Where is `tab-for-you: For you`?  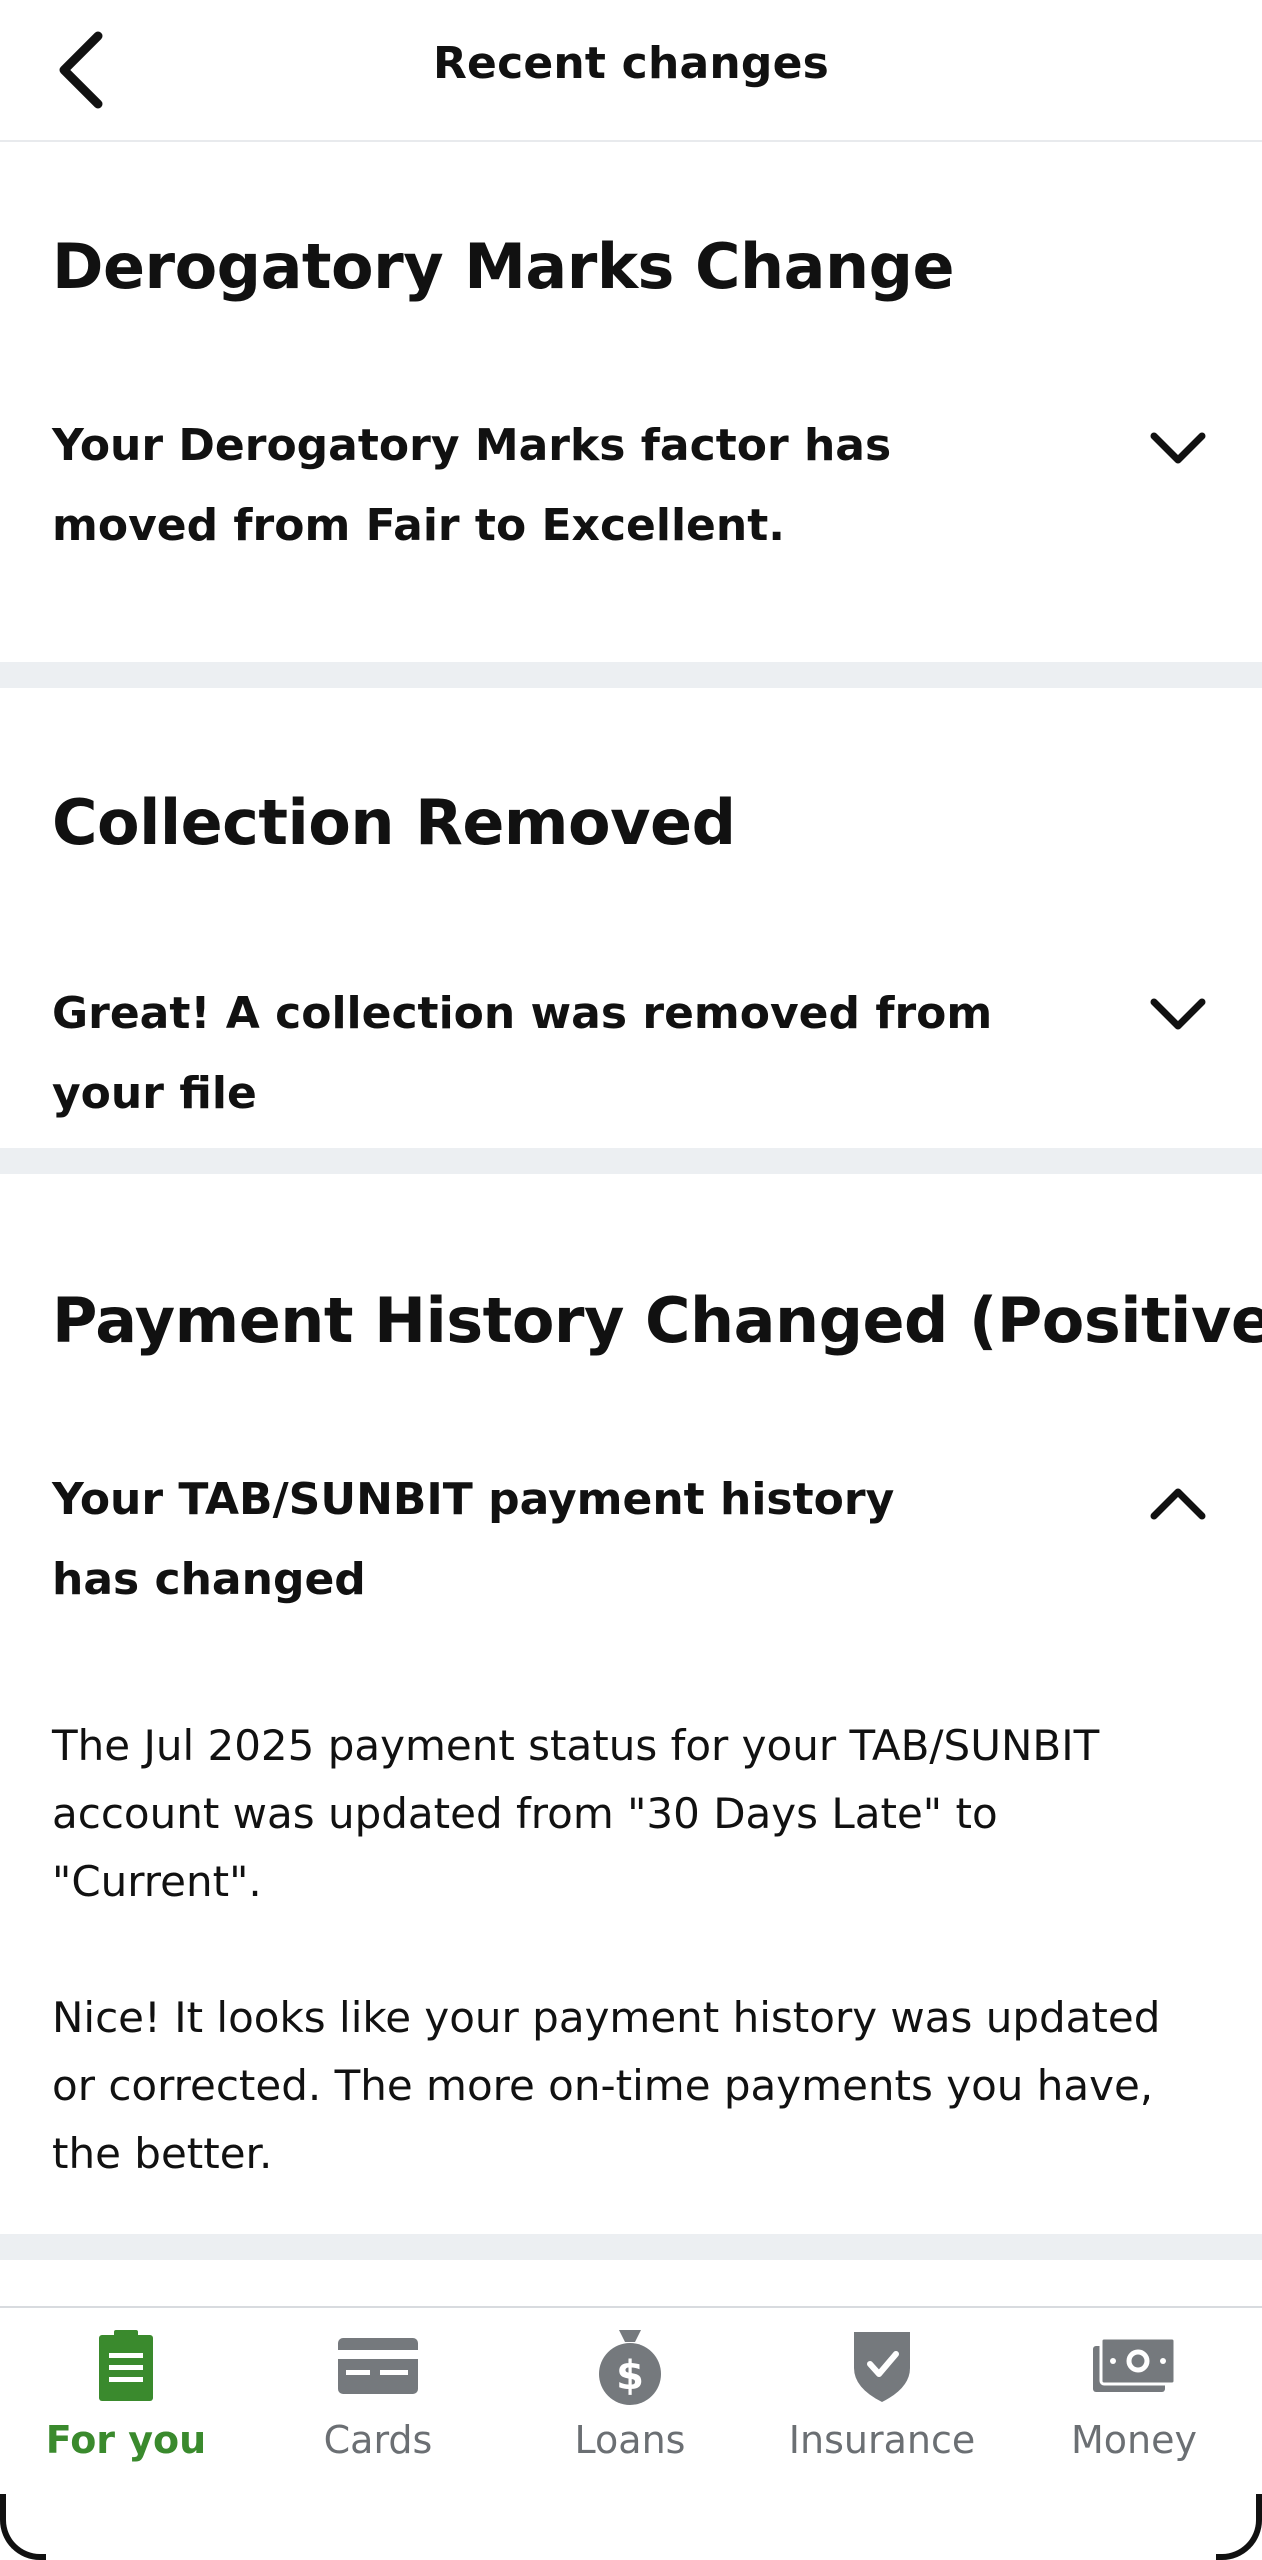
tab-for-you: For you is located at coordinates (126, 2398).